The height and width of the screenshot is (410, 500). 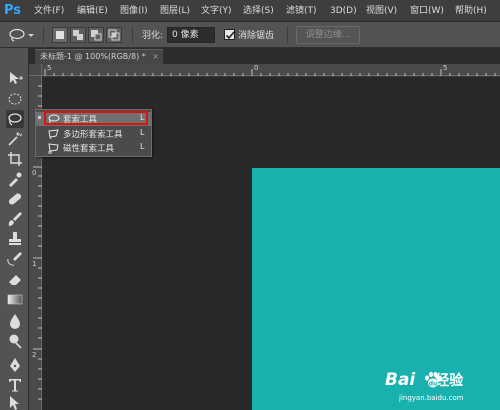 I want to click on baidu-jingyan-watermark: Bai 经验 du jingyan.baidu.com, so click(x=441, y=389).